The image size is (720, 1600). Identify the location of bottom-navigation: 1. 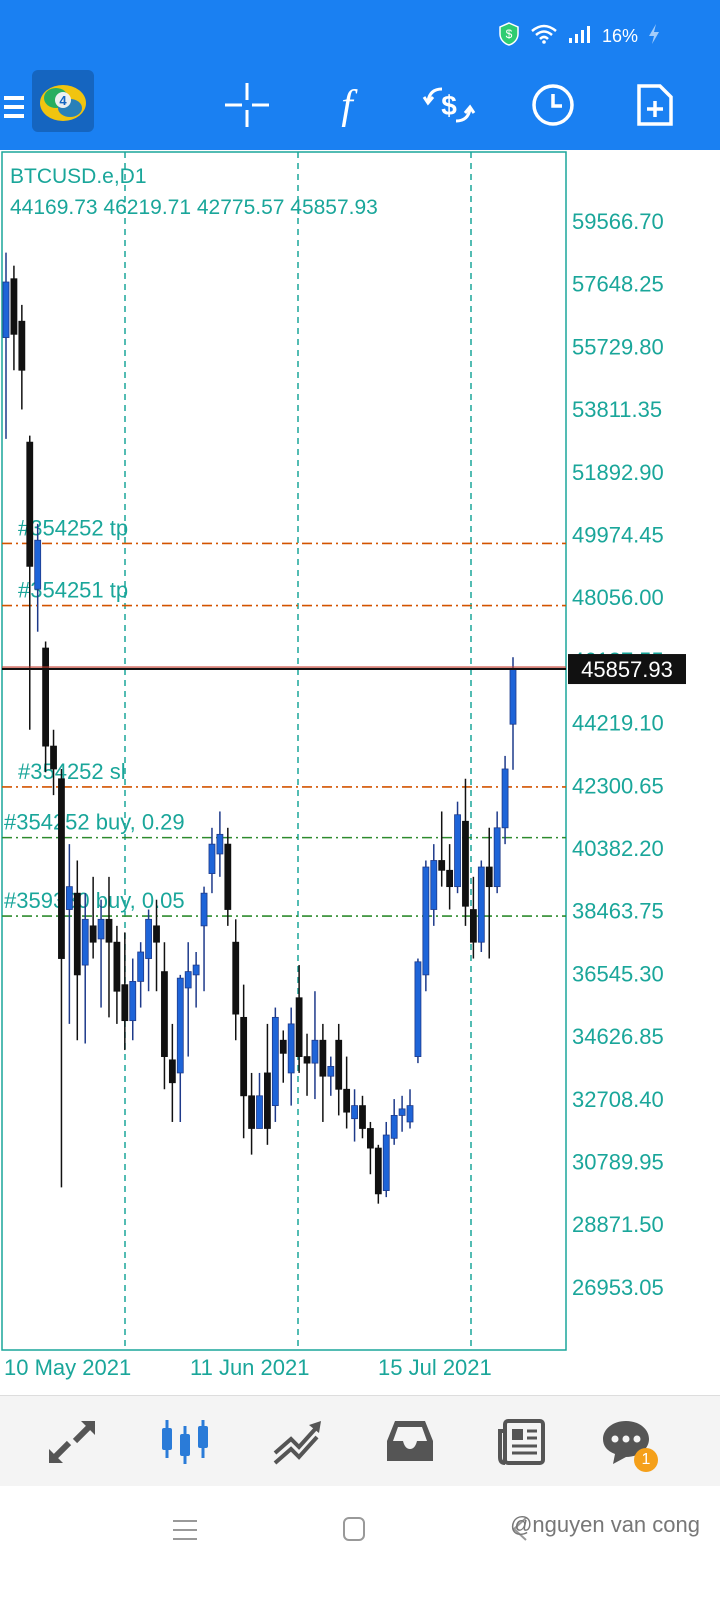
(360, 1440).